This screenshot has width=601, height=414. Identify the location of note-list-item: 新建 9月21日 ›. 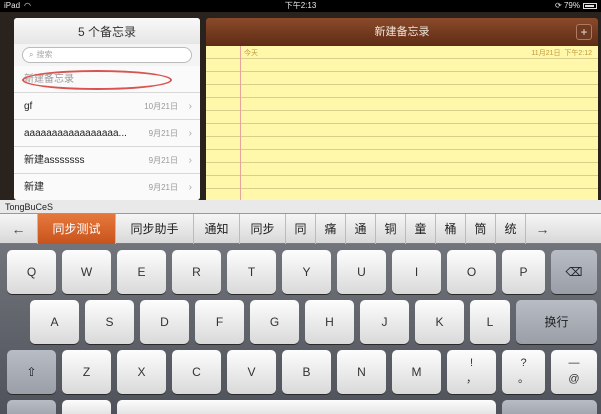
(107, 187).